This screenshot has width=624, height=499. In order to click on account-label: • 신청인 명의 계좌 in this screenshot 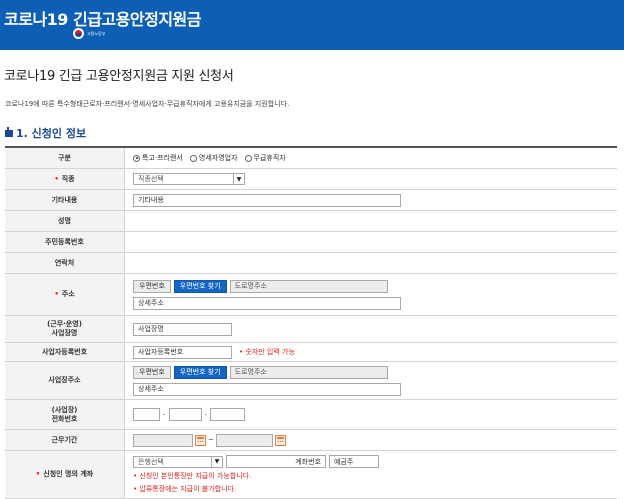, I will do `click(65, 474)`.